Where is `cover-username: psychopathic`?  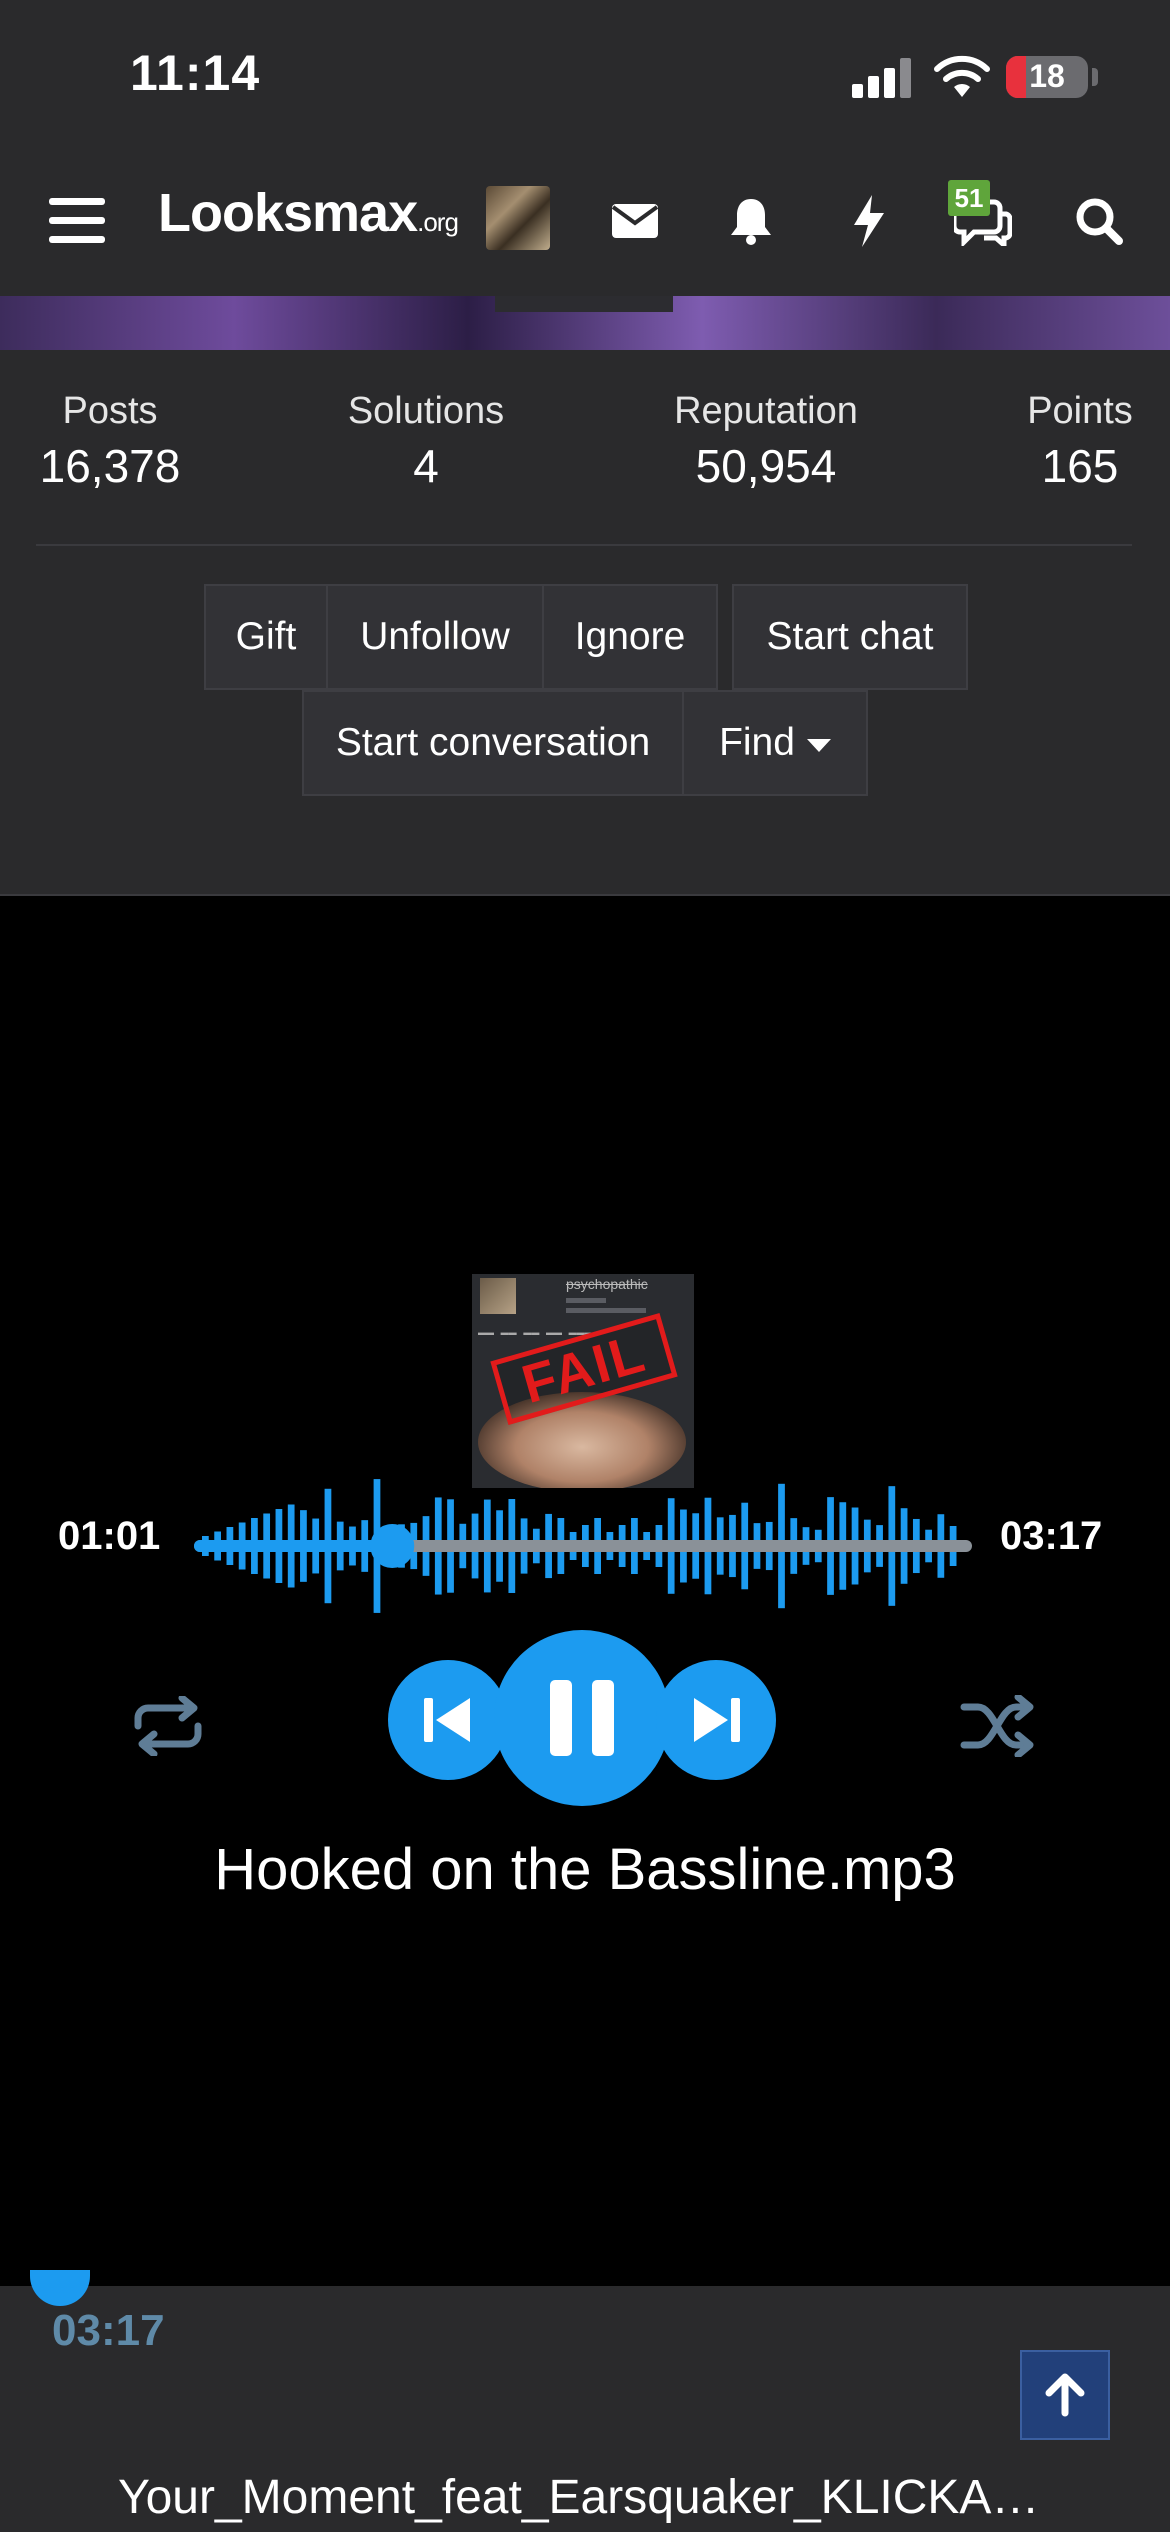 cover-username: psychopathic is located at coordinates (607, 1284).